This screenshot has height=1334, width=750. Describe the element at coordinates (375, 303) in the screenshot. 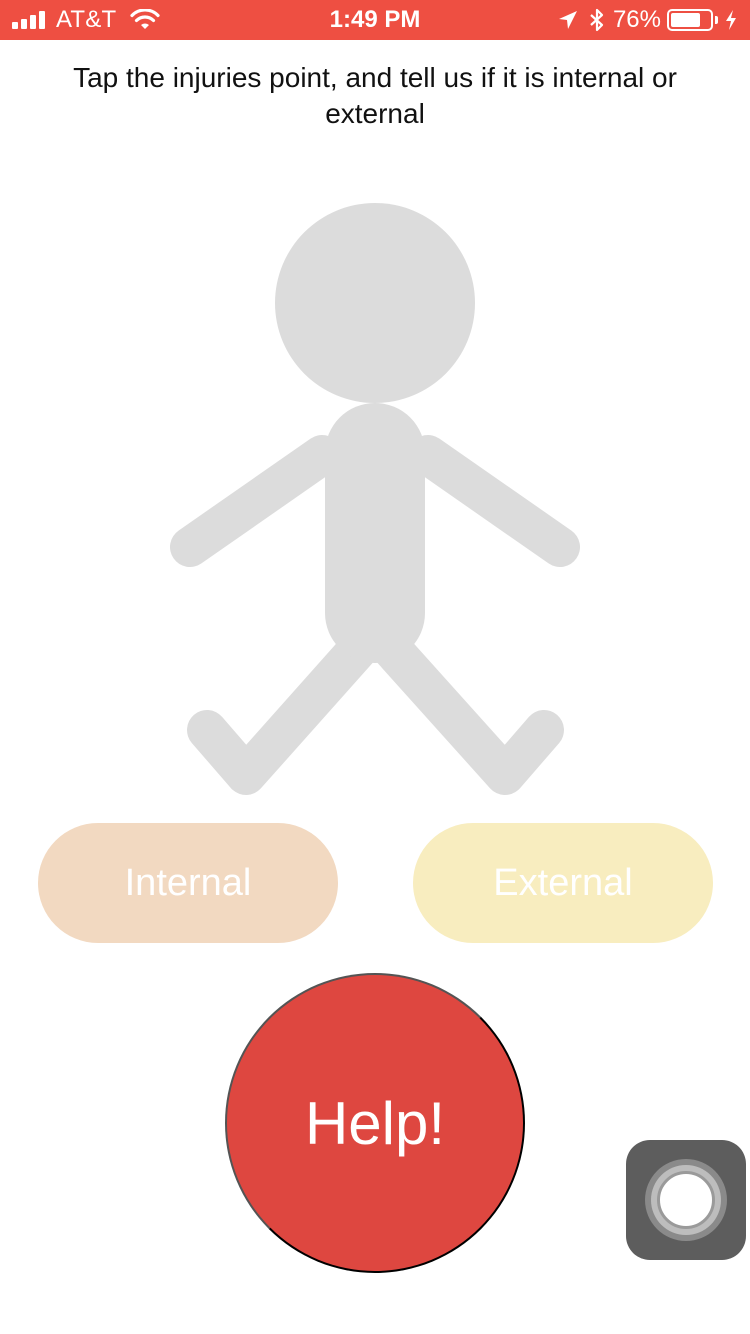

I see `figure-head` at that location.